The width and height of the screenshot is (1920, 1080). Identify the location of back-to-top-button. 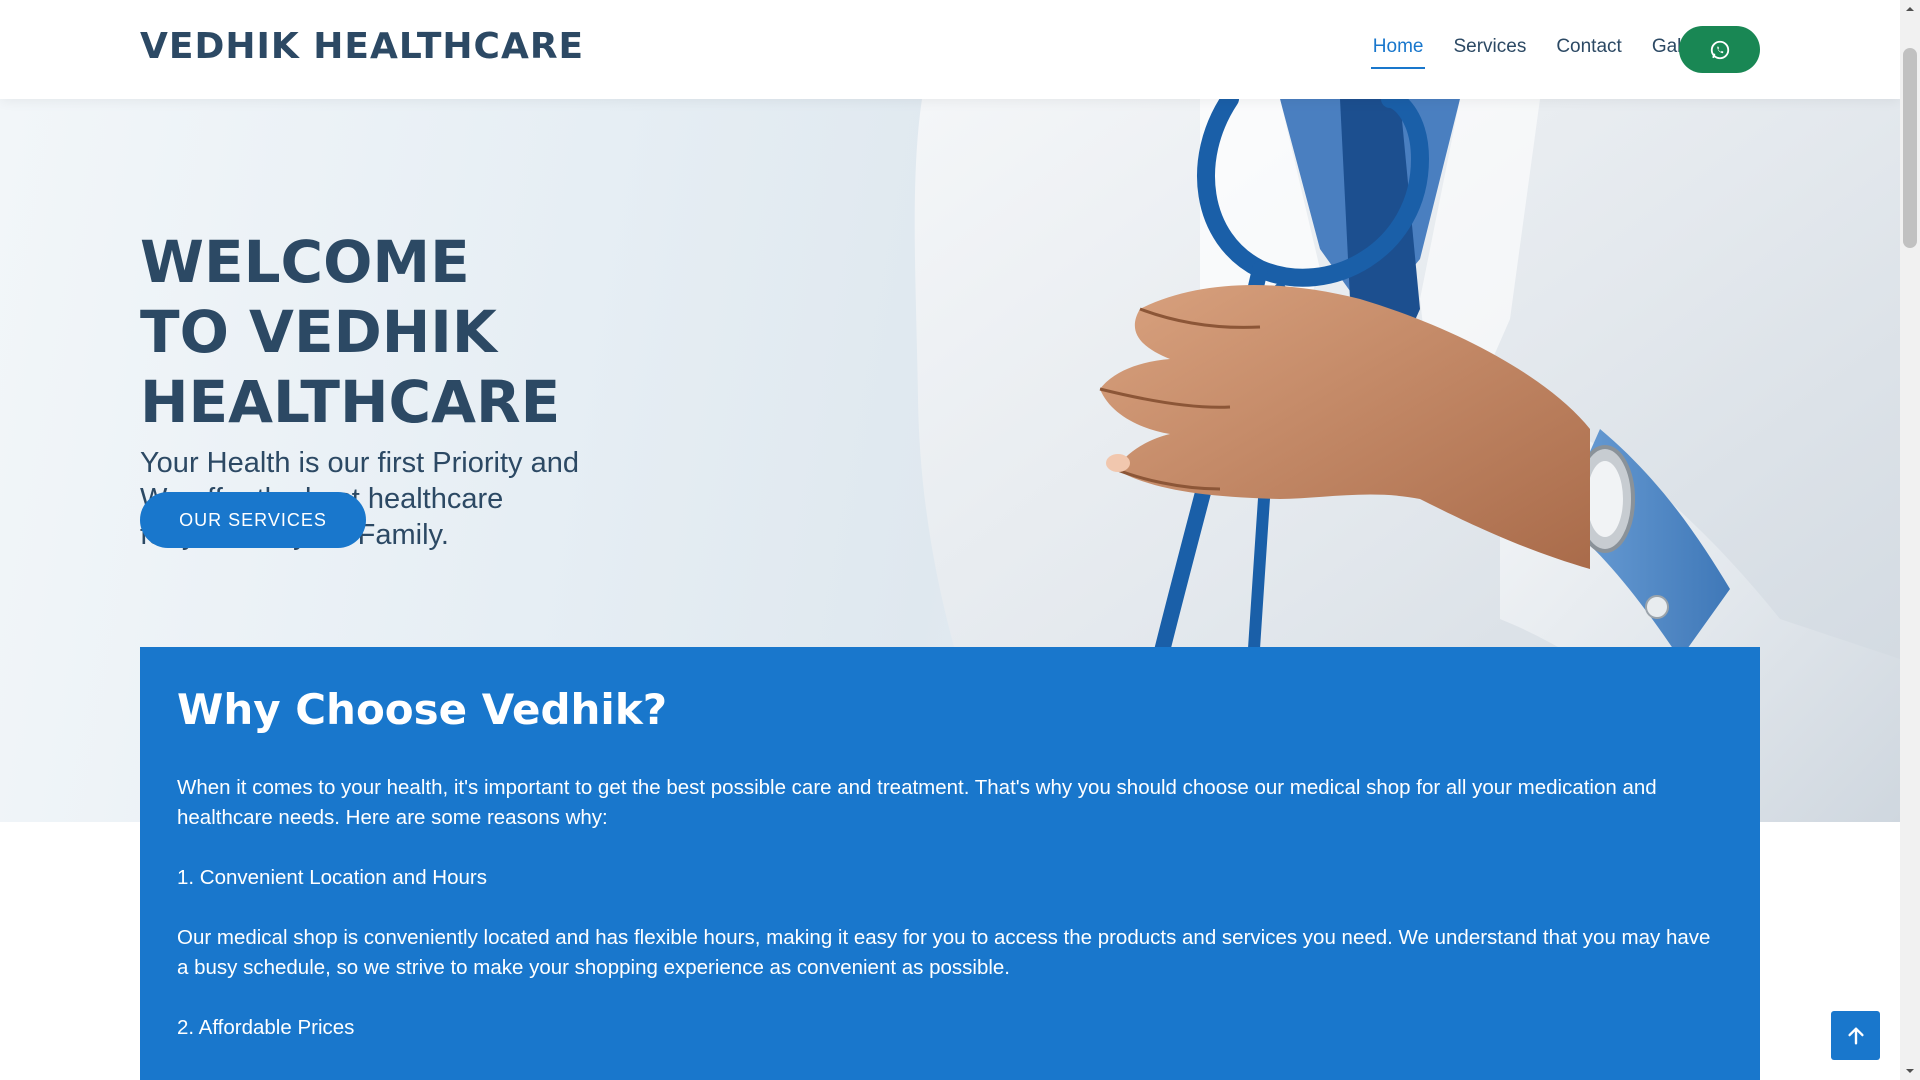
(1855, 1035).